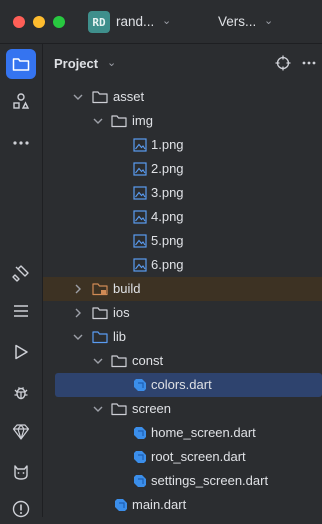 The width and height of the screenshot is (322, 524). Describe the element at coordinates (21, 472) in the screenshot. I see `cat-icon` at that location.